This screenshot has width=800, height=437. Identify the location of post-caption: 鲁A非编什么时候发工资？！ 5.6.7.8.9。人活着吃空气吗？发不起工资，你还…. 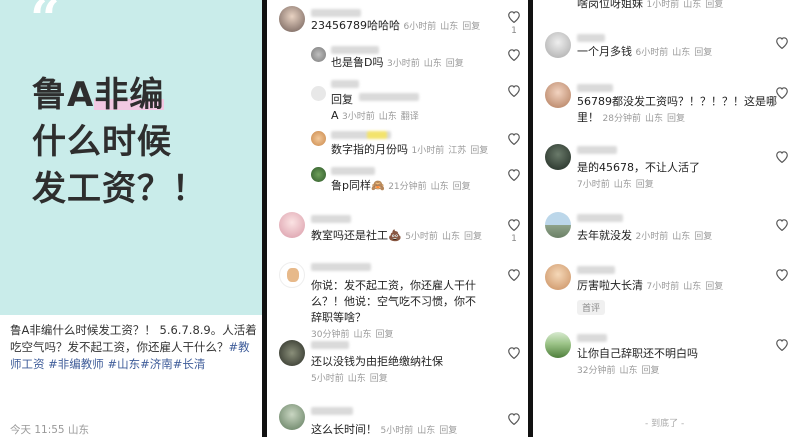
(134, 347).